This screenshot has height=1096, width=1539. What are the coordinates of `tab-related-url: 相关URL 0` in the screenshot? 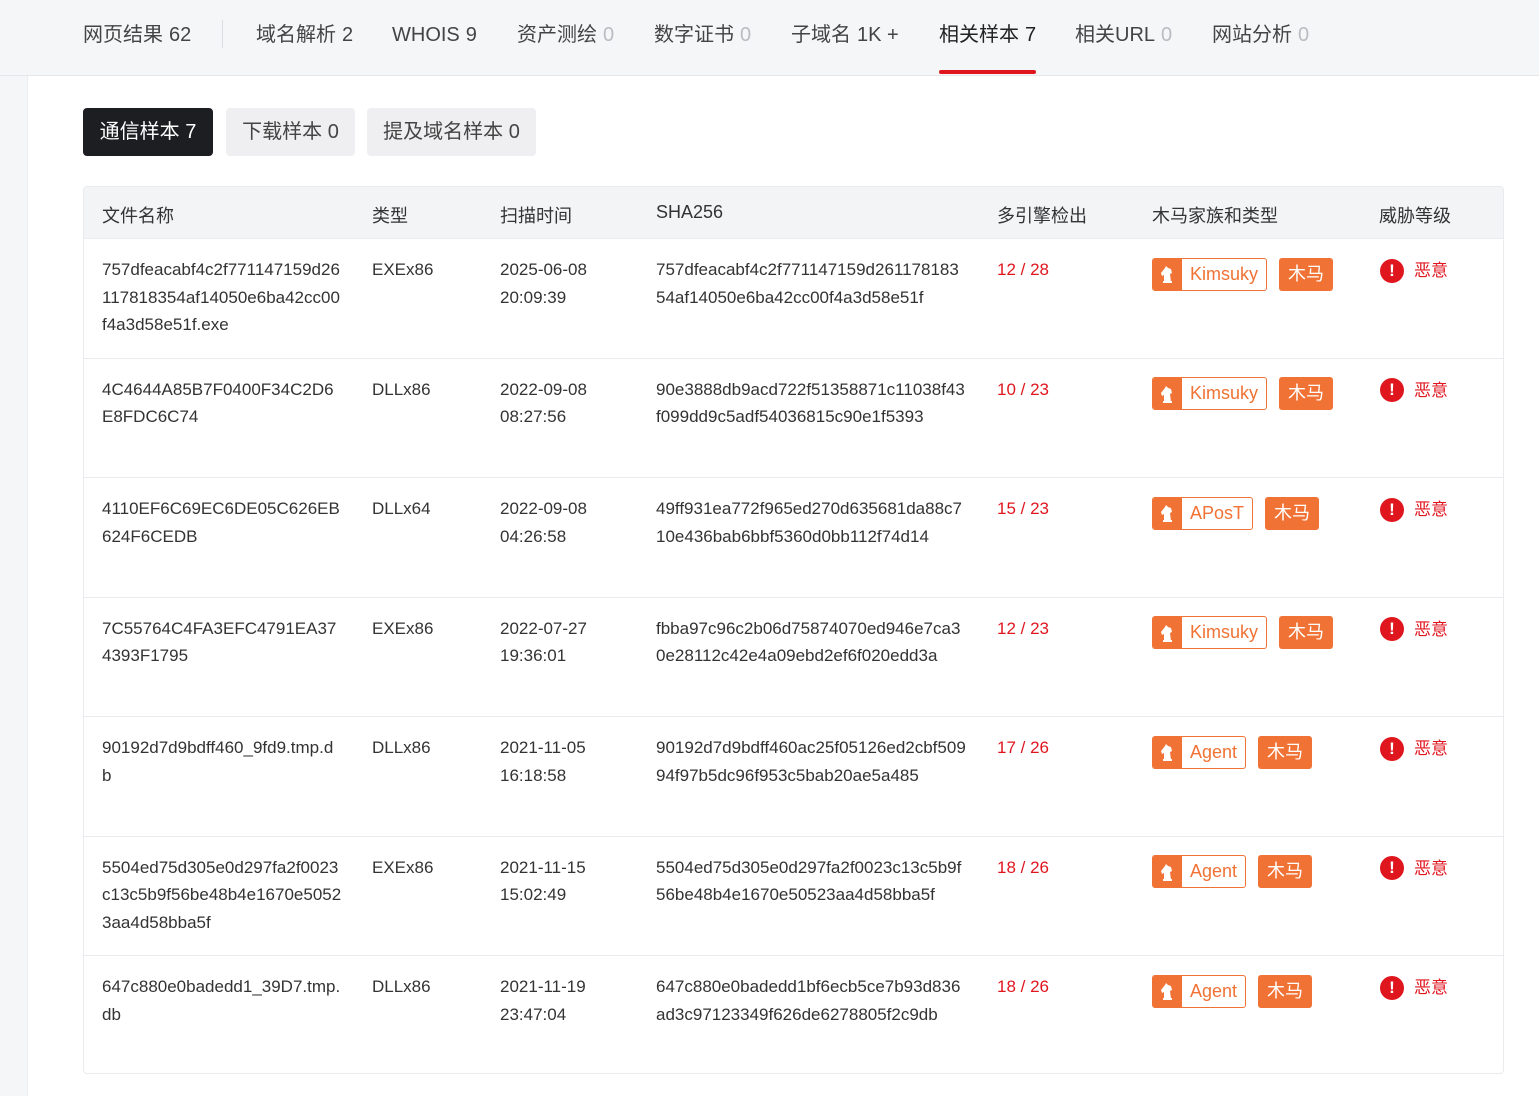 It's located at (1123, 36).